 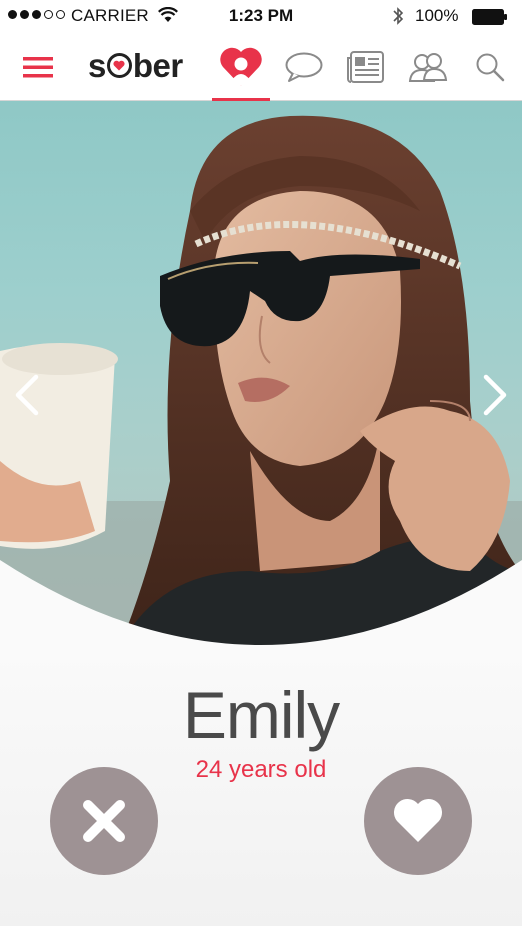 I want to click on chat-icon, so click(x=304, y=67).